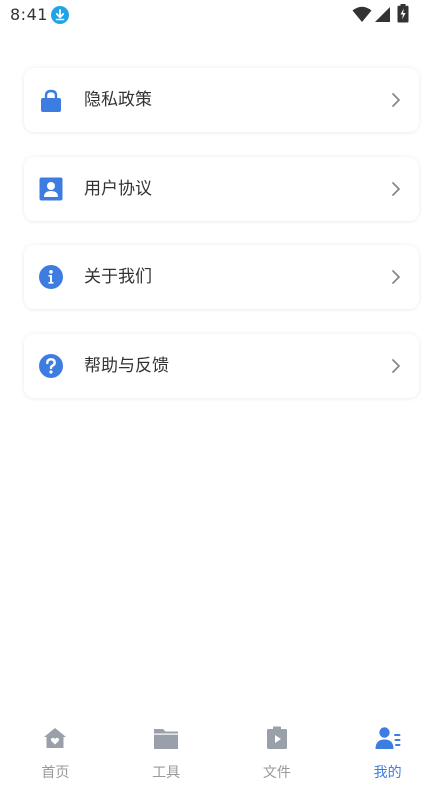  I want to click on menu-item-privacy-policy: 隐私政策, so click(221, 100).